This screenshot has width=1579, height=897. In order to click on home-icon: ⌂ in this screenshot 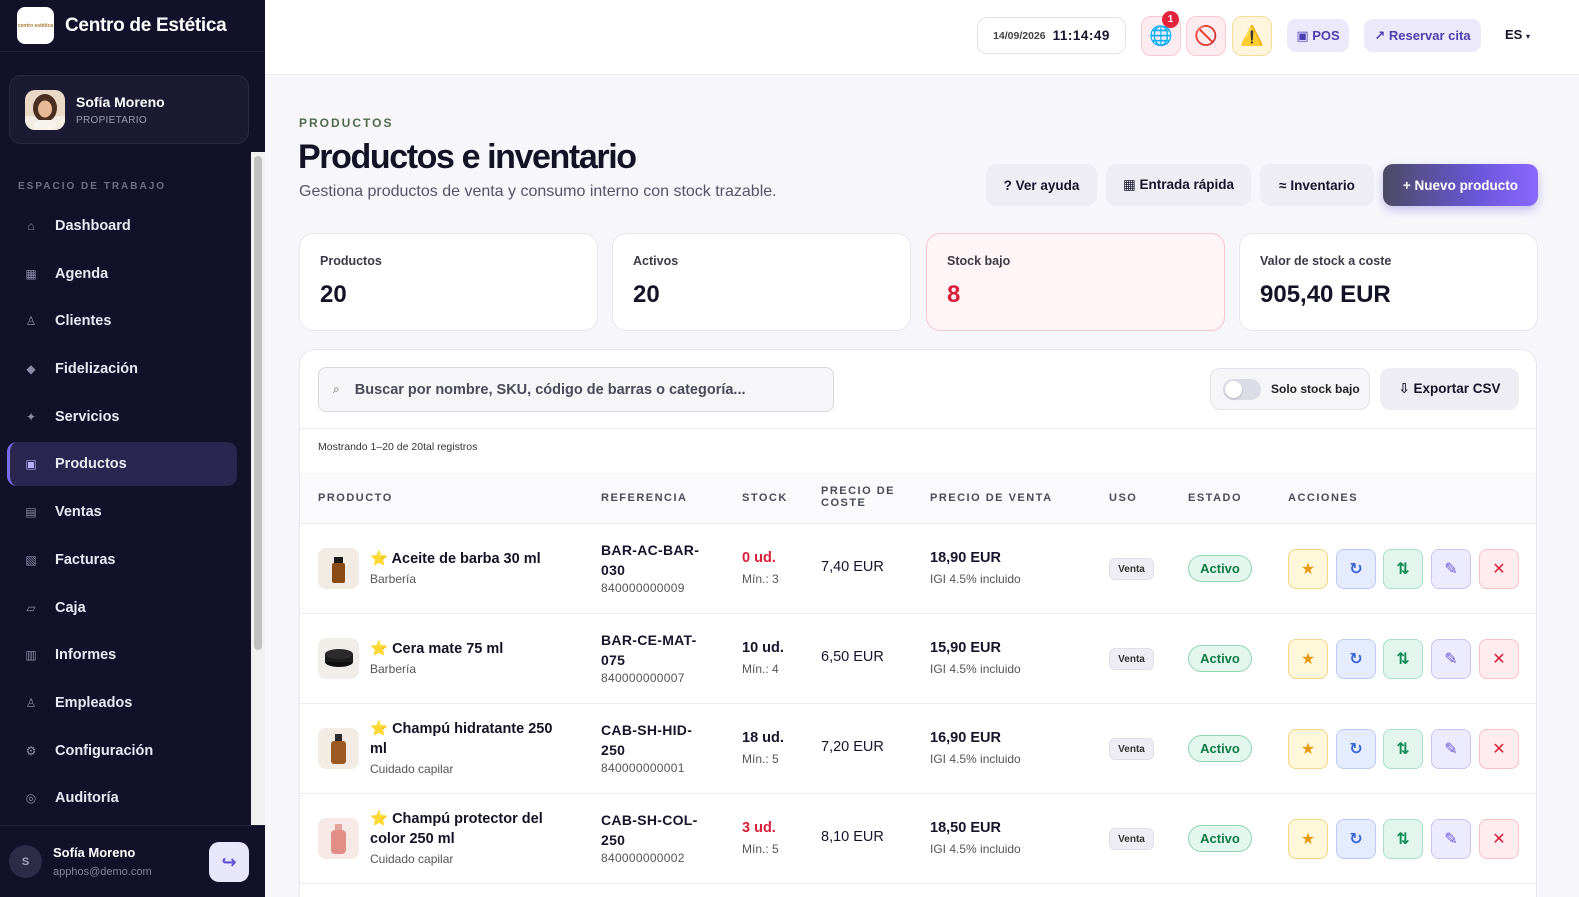, I will do `click(31, 226)`.